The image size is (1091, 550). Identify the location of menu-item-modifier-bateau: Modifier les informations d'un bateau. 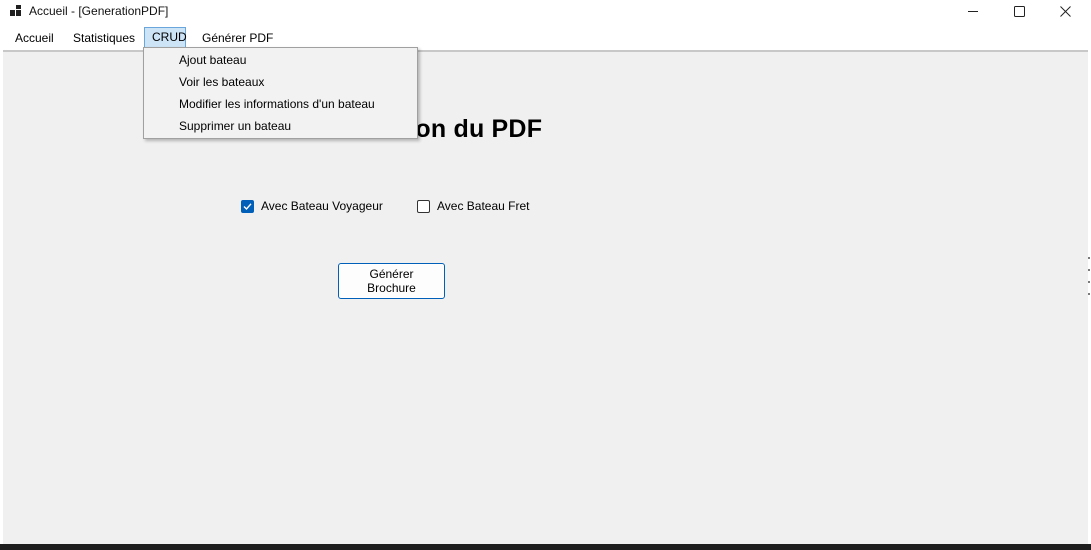
(277, 104).